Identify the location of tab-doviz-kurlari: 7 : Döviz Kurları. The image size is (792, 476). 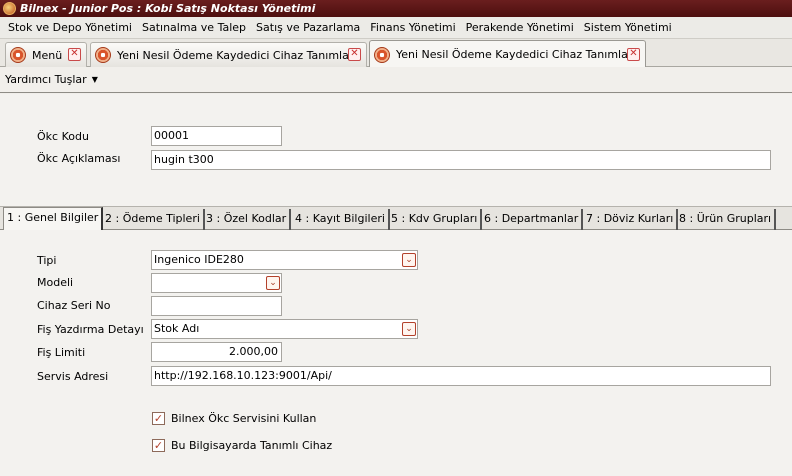
(631, 219).